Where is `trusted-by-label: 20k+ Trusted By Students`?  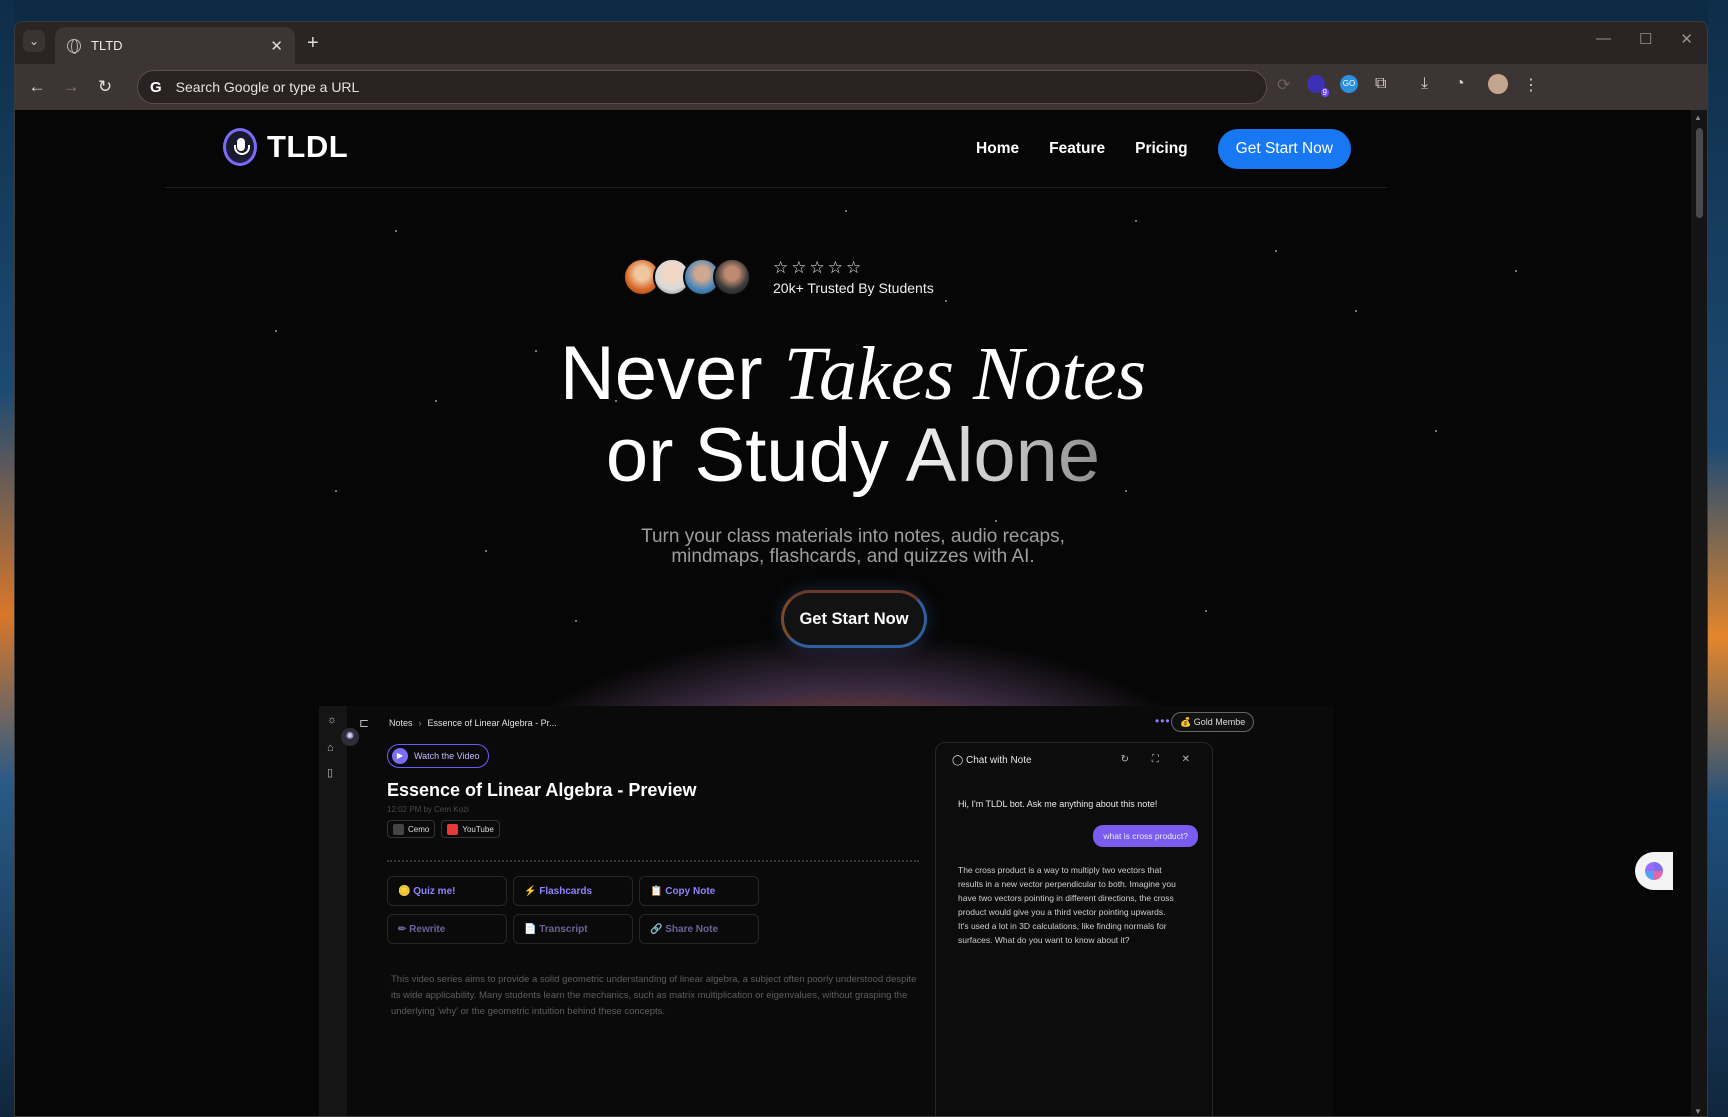 trusted-by-label: 20k+ Trusted By Students is located at coordinates (853, 288).